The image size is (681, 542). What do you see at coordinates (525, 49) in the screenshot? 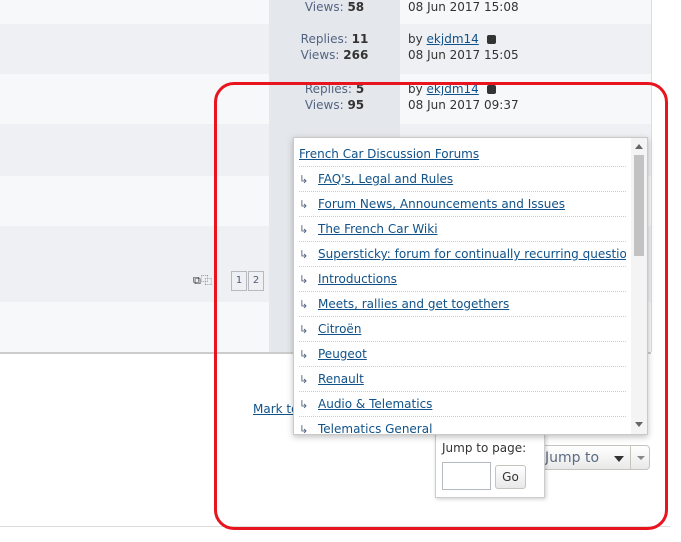
I see `last-post: by ekjdm14 08 Jun 2017 15:05` at bounding box center [525, 49].